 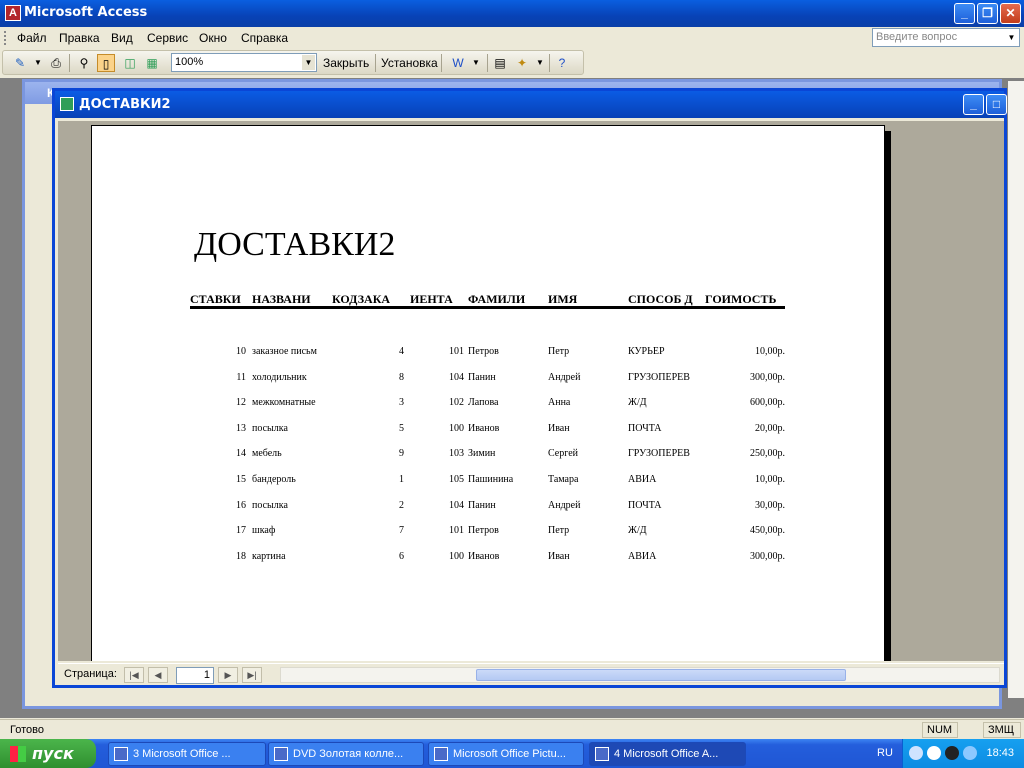 What do you see at coordinates (84, 63) in the screenshot?
I see `magnifier-icon: ⚲` at bounding box center [84, 63].